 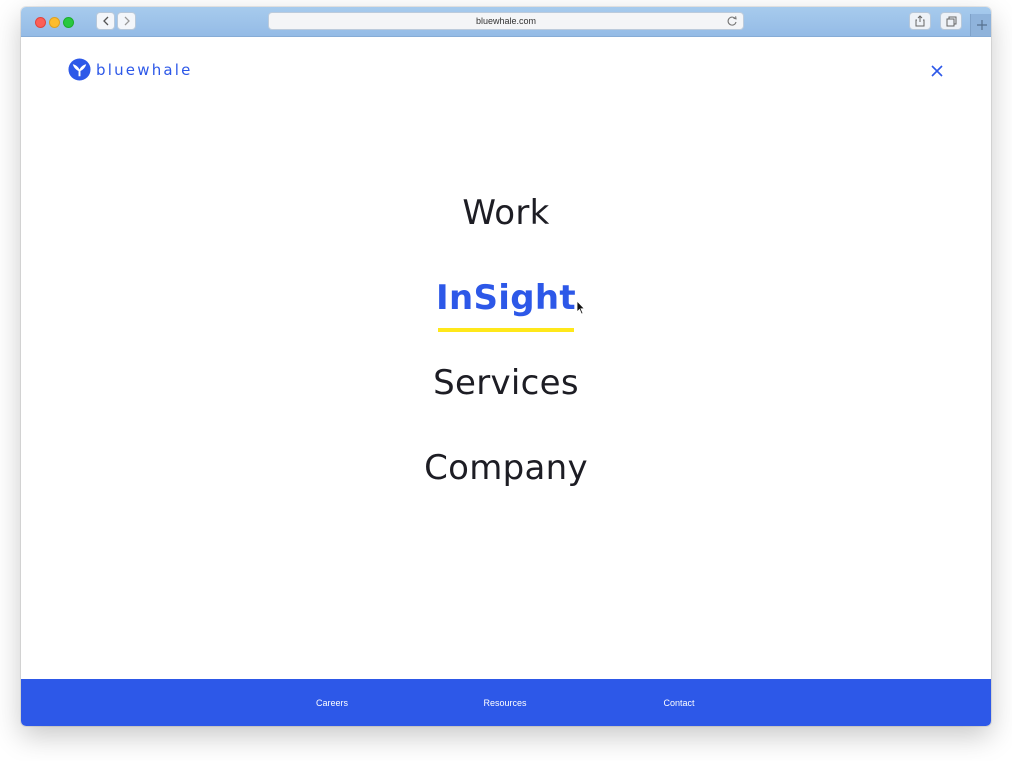 I want to click on menu-item-company: Company, so click(x=506, y=484).